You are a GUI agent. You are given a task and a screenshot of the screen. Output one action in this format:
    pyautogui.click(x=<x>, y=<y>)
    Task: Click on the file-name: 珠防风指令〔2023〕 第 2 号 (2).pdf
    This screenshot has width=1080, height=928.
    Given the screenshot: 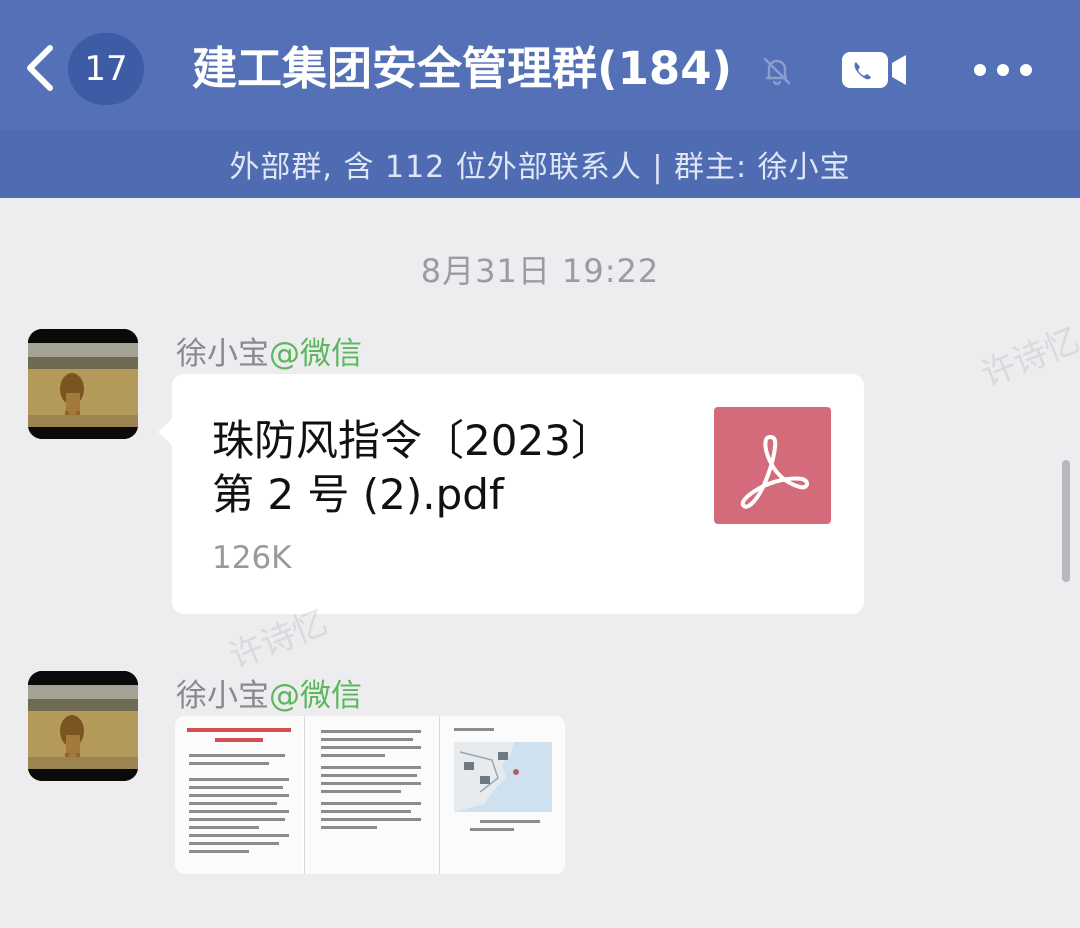 What is the action you would take?
    pyautogui.click(x=447, y=468)
    